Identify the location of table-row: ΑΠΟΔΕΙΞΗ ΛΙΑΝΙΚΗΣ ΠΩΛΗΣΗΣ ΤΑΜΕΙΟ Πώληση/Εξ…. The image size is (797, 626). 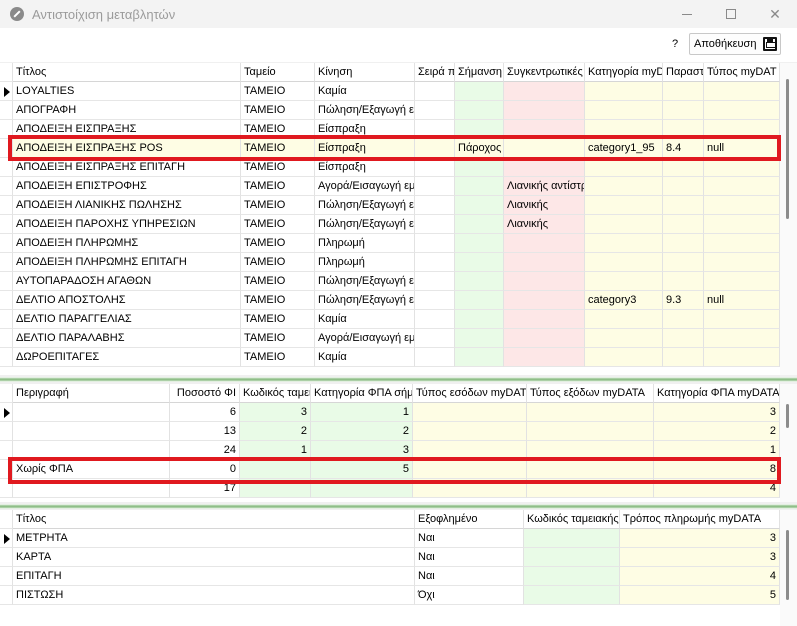
(398, 205).